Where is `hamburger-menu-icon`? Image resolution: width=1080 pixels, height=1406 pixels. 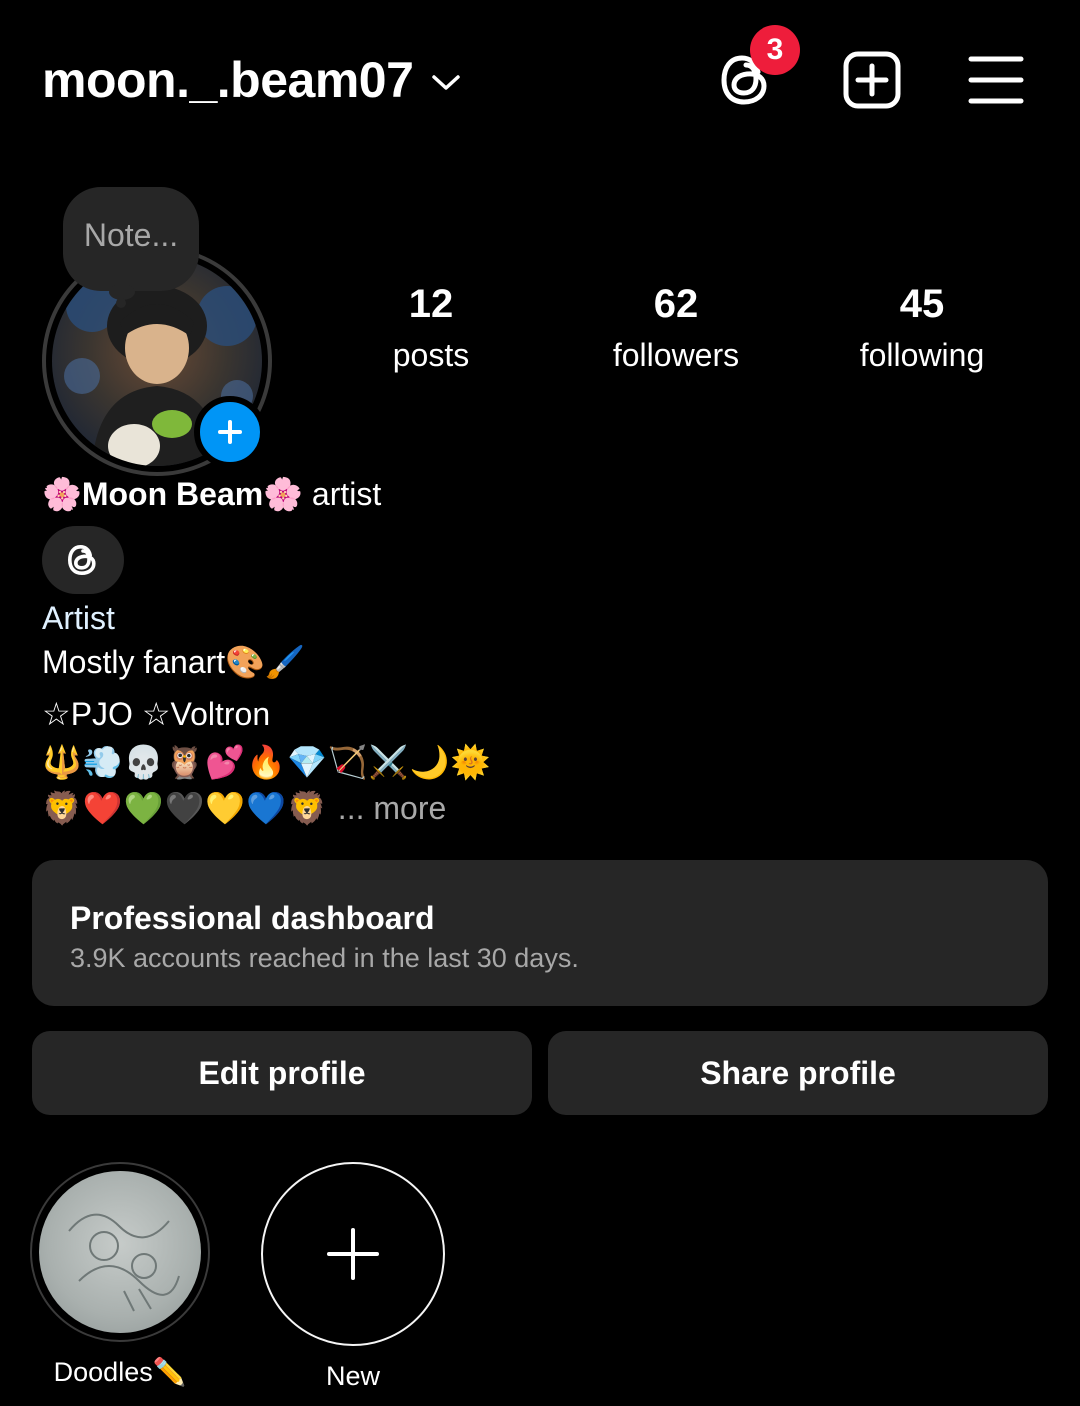
hamburger-menu-icon is located at coordinates (996, 80).